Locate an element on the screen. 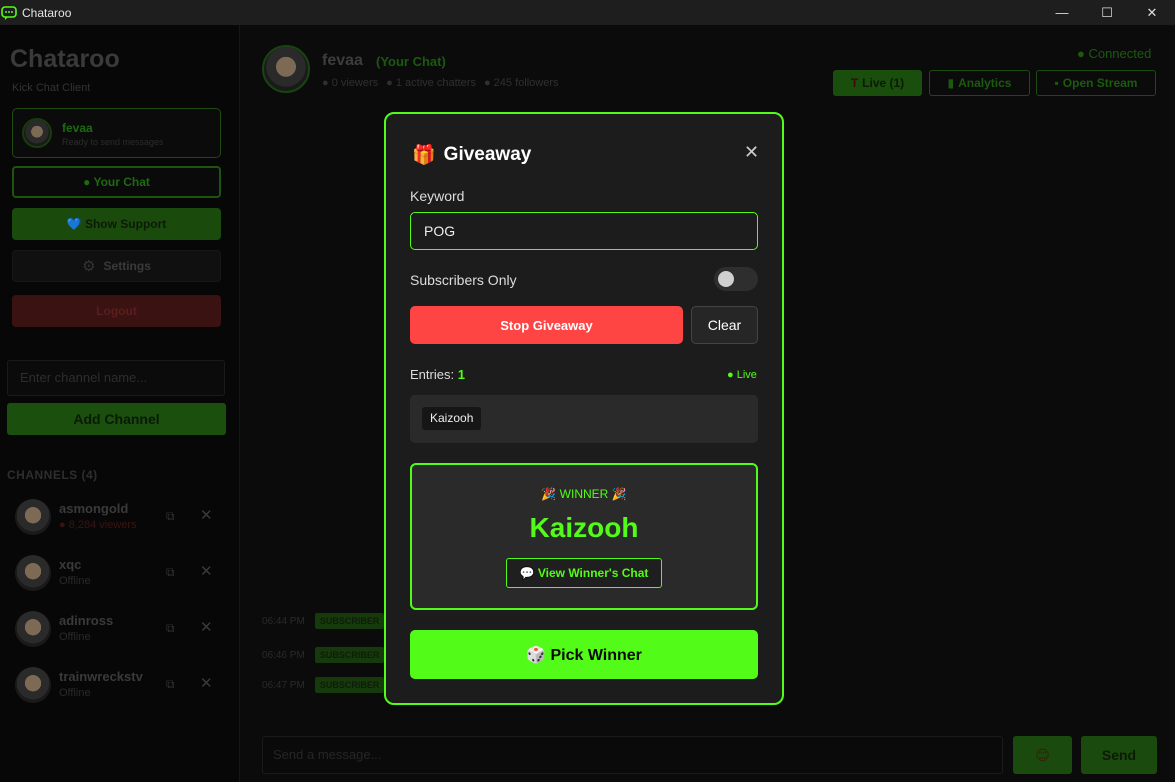 The image size is (1175, 782). settings-button: ⚙ Settings is located at coordinates (116, 266).